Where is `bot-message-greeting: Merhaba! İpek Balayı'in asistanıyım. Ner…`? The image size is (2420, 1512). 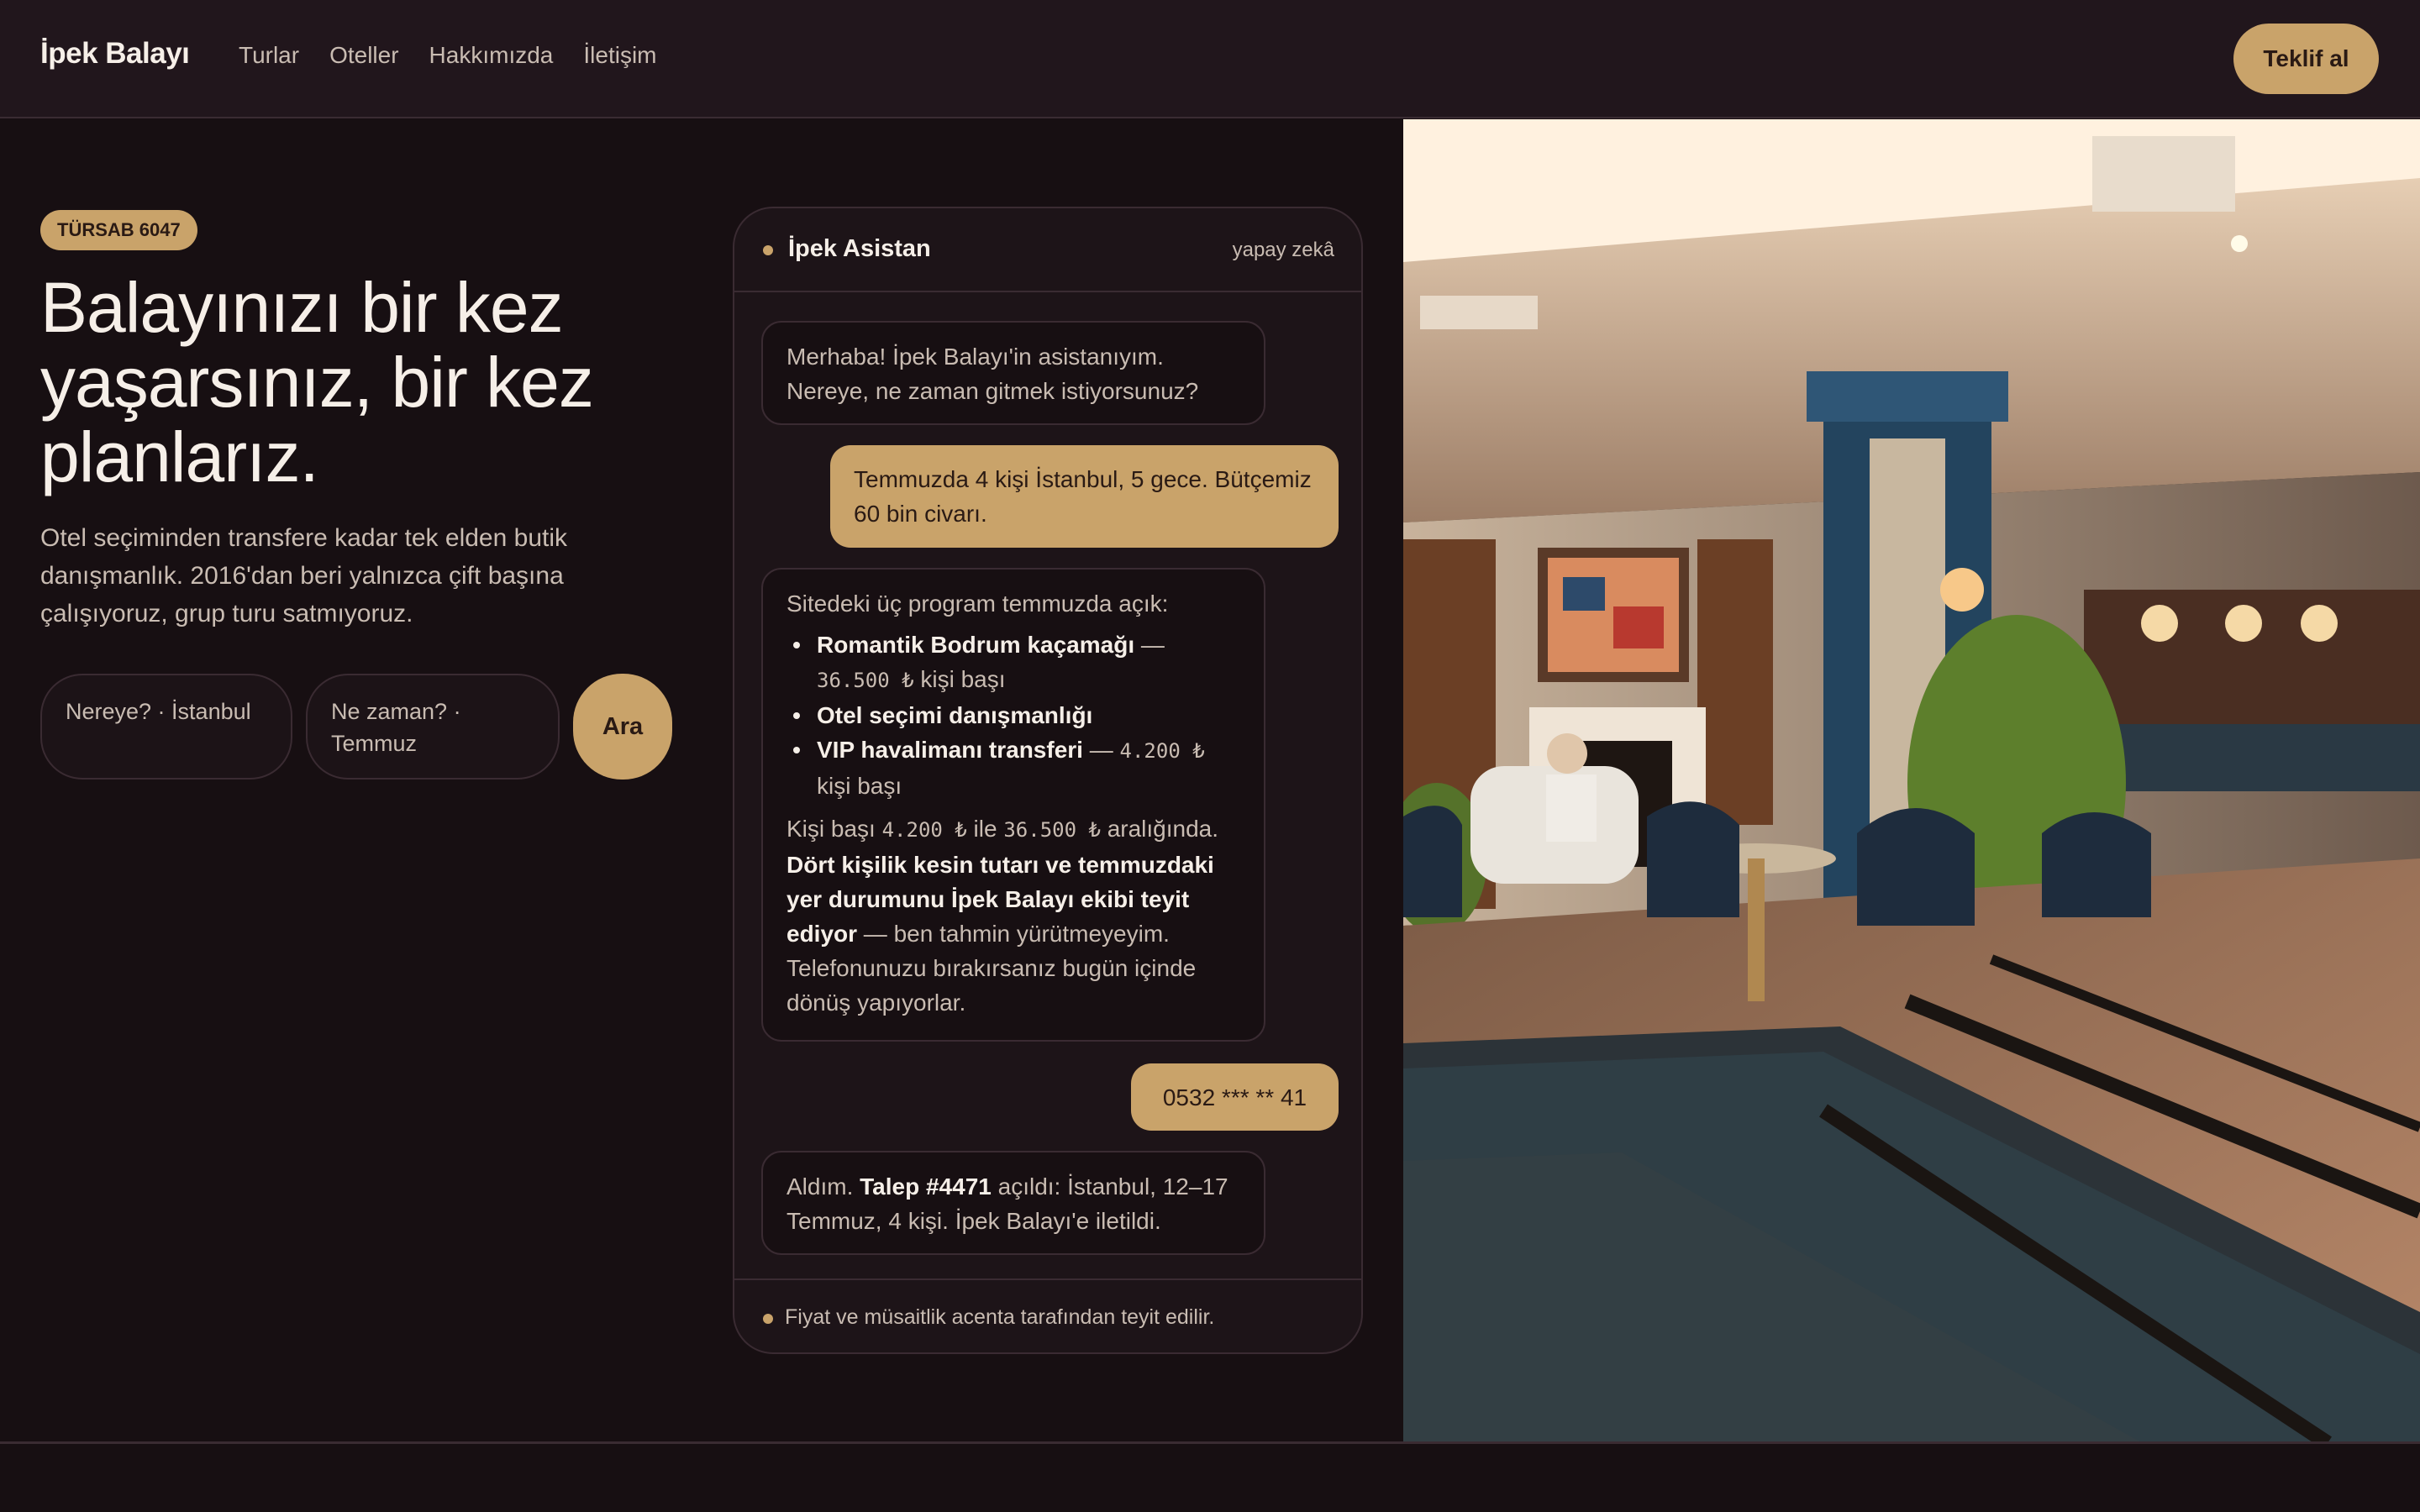 bot-message-greeting: Merhaba! İpek Balayı'in asistanıyım. Ner… is located at coordinates (1013, 373).